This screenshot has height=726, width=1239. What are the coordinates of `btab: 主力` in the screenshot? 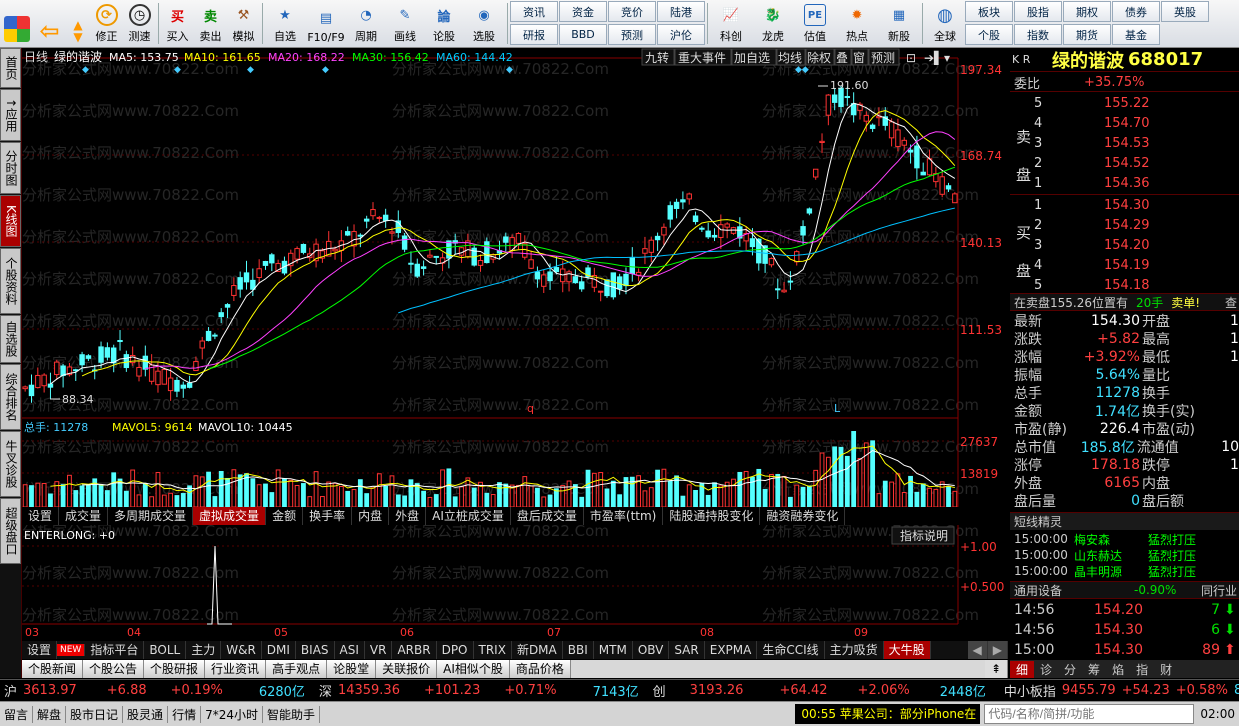 It's located at (204, 650).